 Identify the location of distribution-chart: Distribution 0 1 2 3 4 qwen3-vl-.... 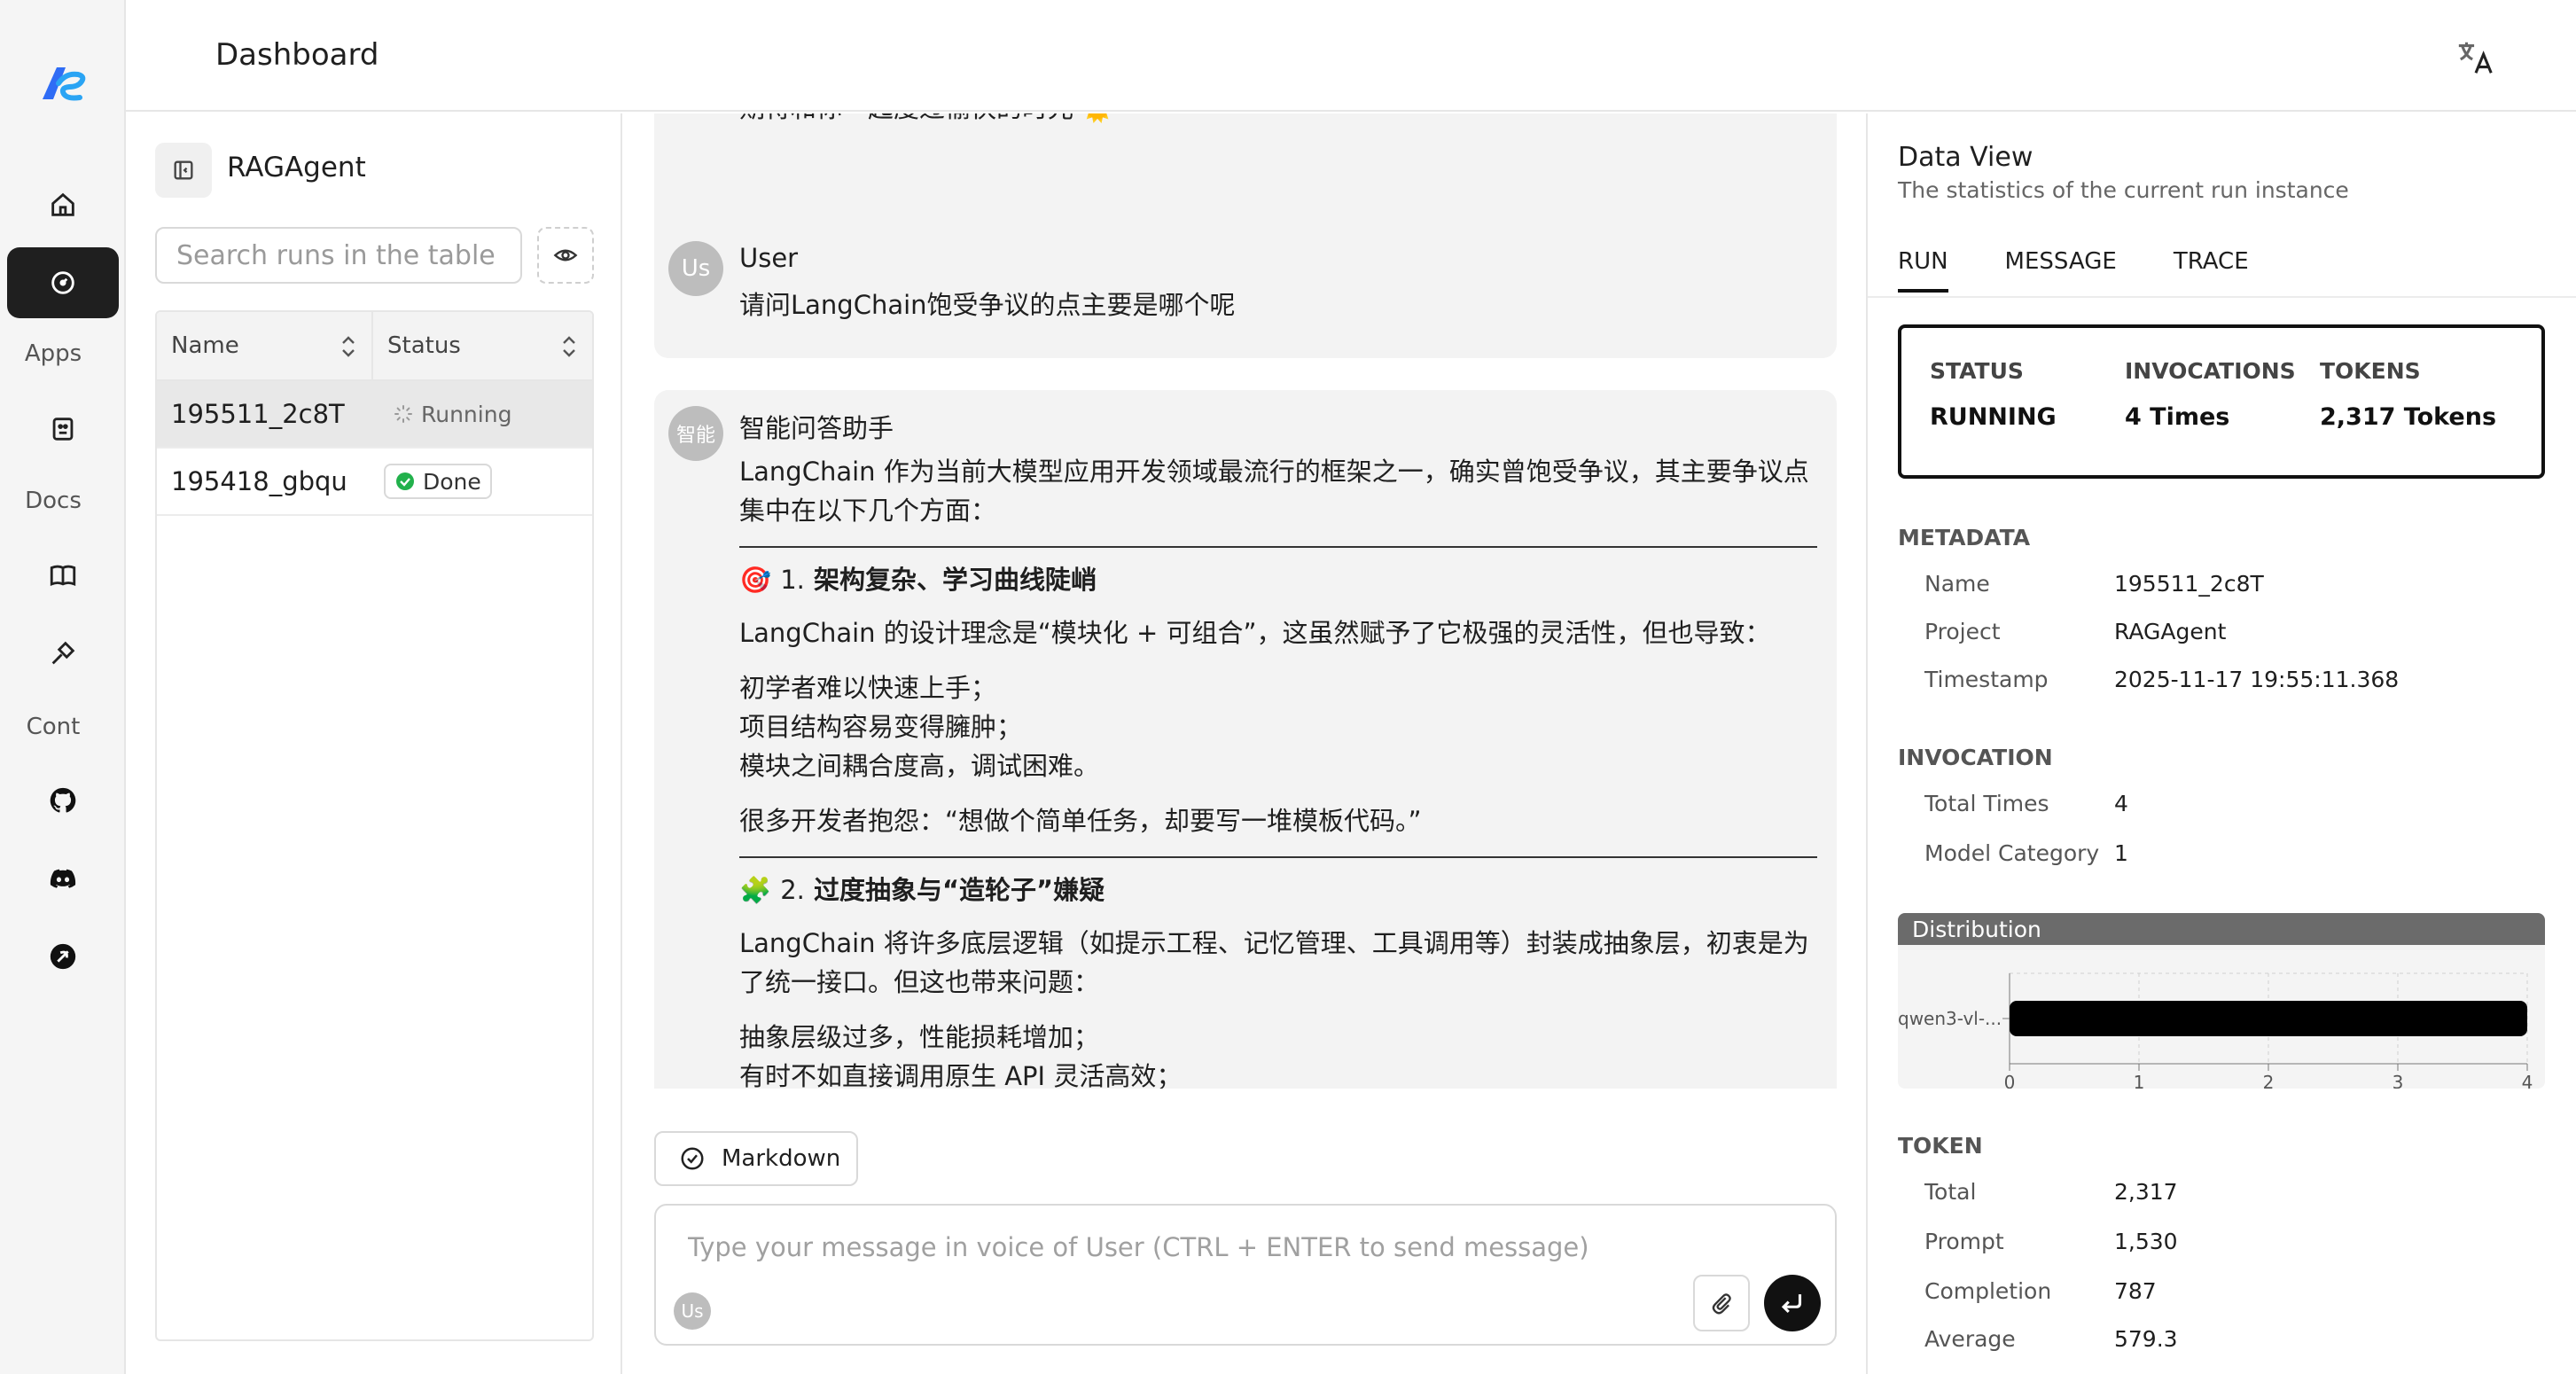
(2221, 1001).